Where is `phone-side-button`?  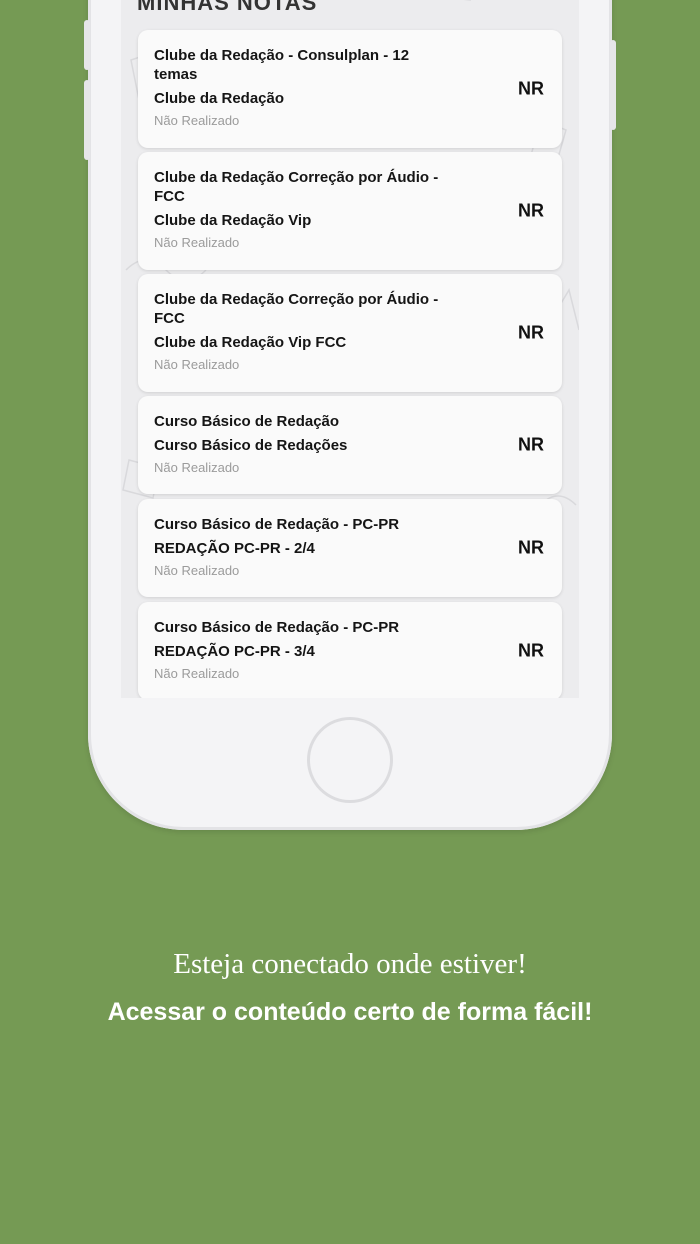 phone-side-button is located at coordinates (87, 45).